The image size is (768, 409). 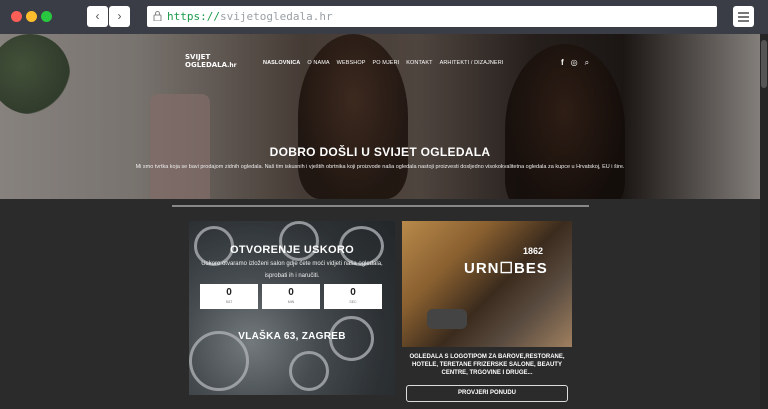 I want to click on maximize-window-dot, so click(x=46, y=16).